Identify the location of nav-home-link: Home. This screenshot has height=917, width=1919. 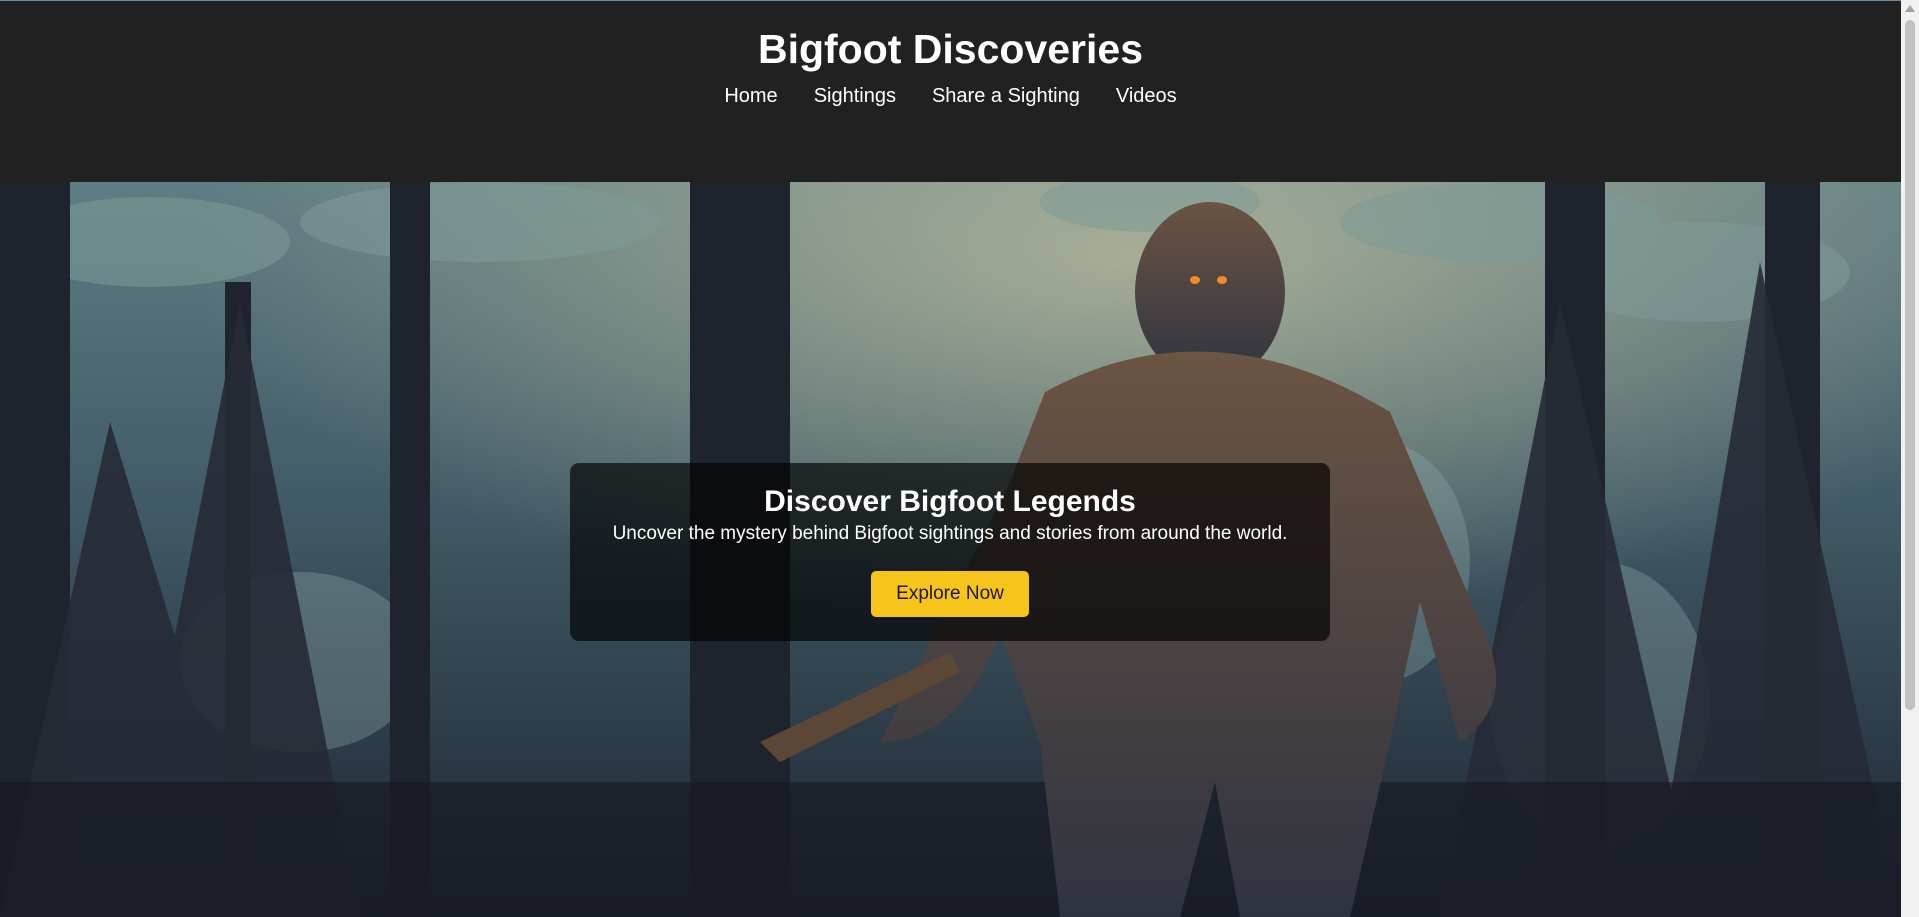
(750, 96).